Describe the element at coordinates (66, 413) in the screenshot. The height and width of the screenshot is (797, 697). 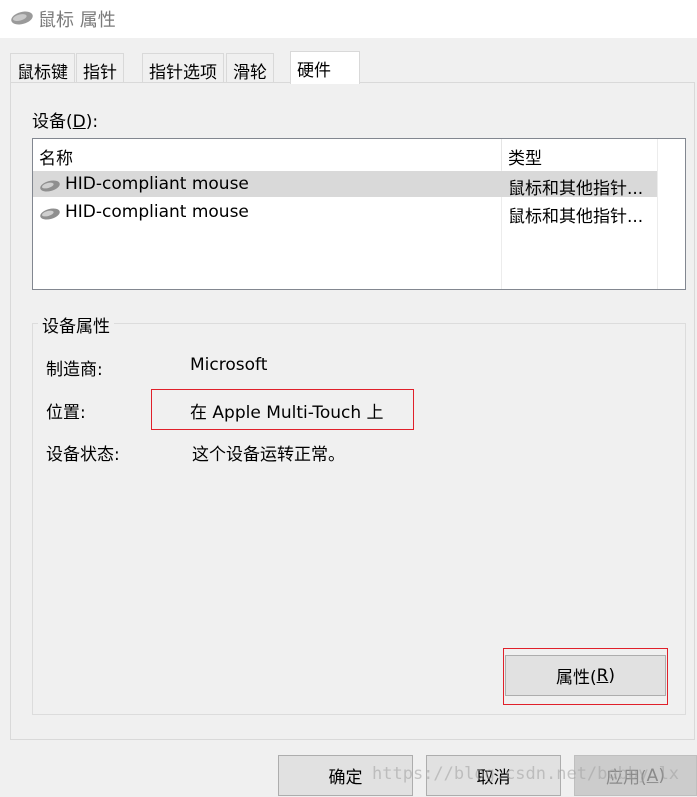
I see `location-label: 位置:` at that location.